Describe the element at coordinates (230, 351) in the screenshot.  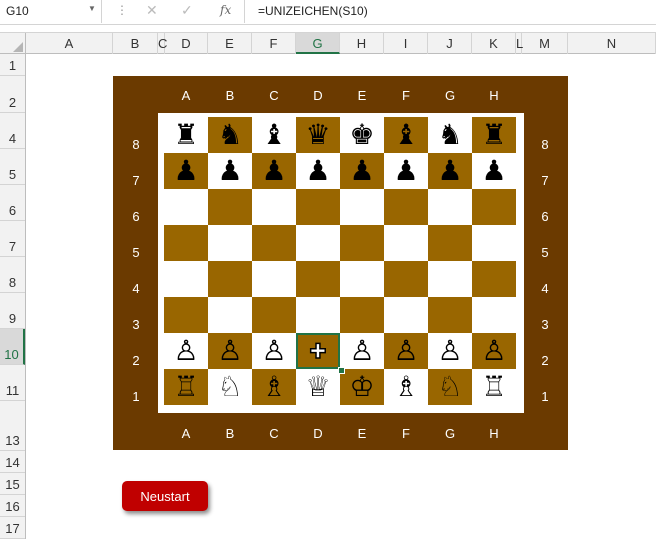
I see `square-b2: ♙` at that location.